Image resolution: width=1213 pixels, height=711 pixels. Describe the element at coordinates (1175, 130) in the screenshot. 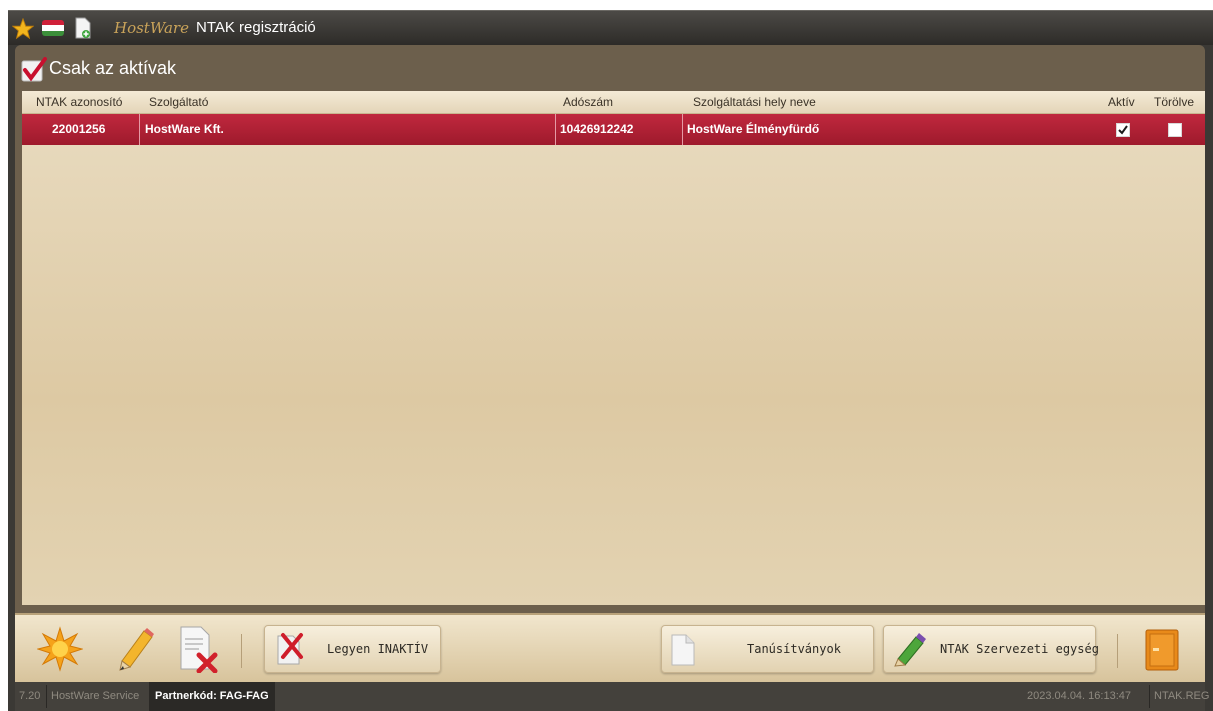

I see `deleted-checkbox` at that location.